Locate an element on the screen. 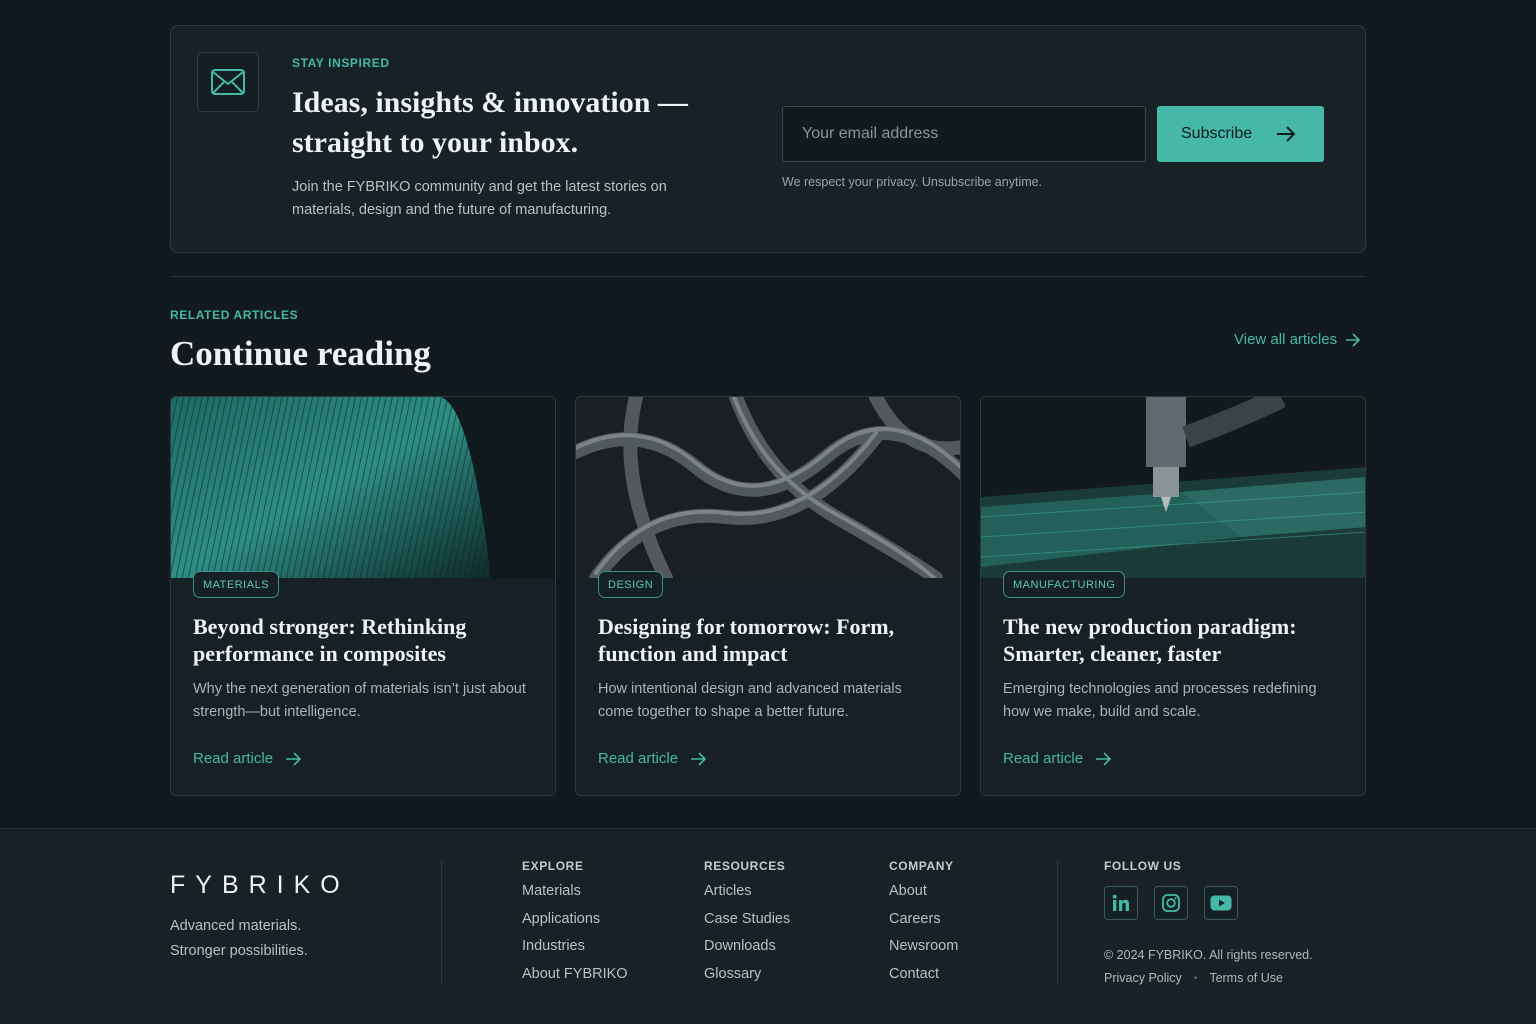 The image size is (1536, 1024). tagline-line: Advanced materials. is located at coordinates (236, 926).